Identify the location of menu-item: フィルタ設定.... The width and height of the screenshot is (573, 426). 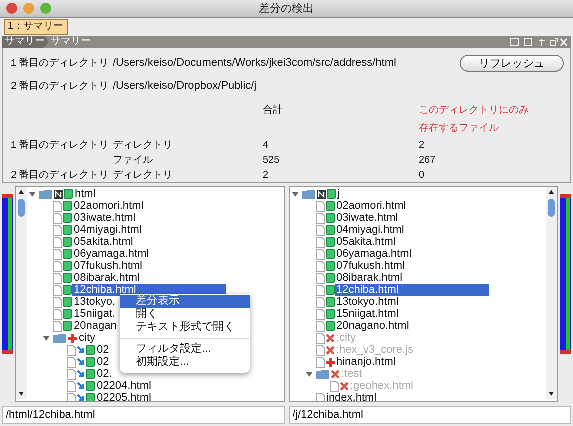
(185, 349).